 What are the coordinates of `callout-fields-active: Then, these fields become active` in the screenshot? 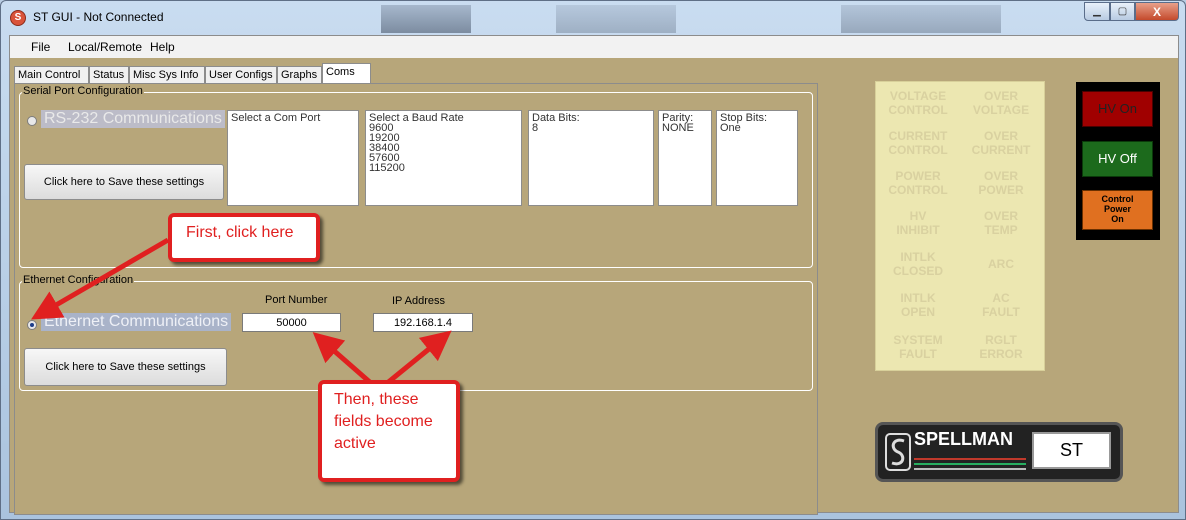 It's located at (389, 431).